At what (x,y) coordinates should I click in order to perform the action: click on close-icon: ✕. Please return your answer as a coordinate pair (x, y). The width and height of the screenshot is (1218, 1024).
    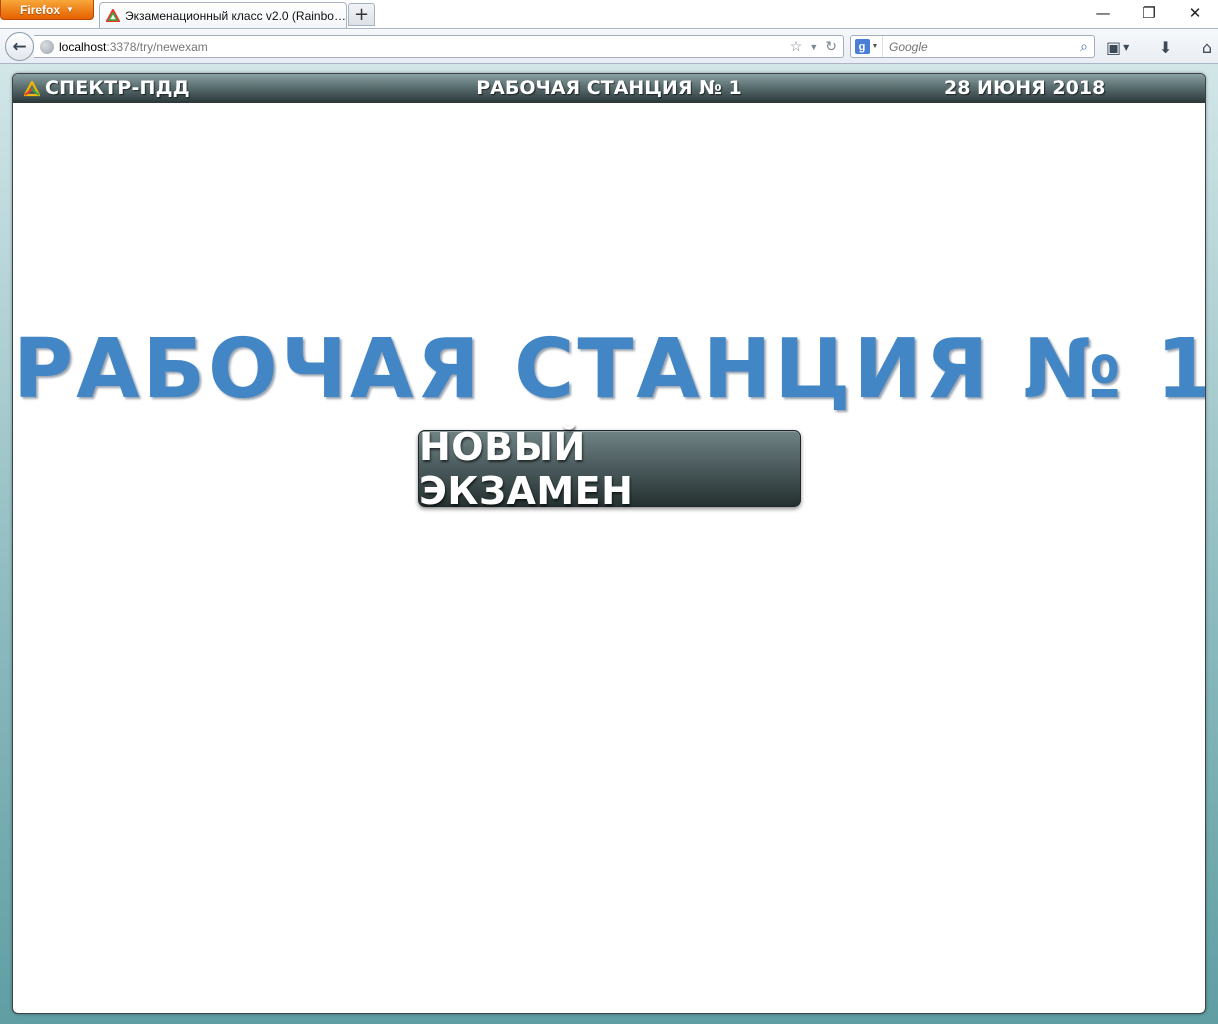
    Looking at the image, I should click on (1195, 13).